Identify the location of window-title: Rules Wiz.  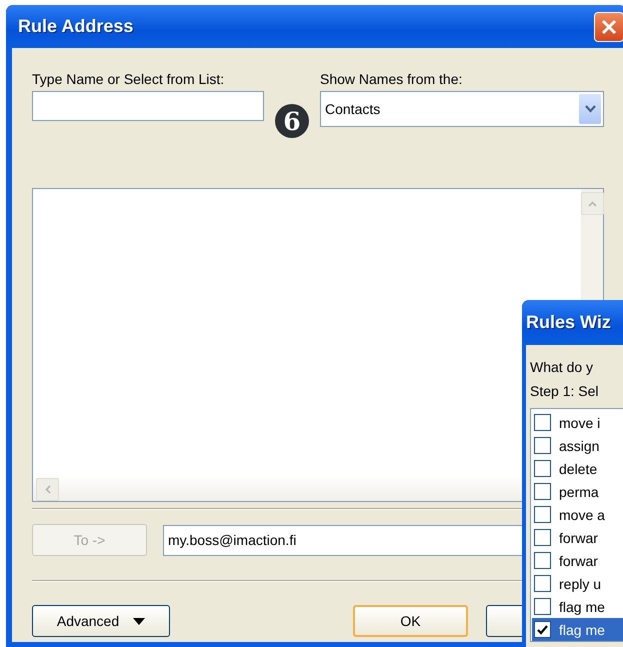
(568, 322).